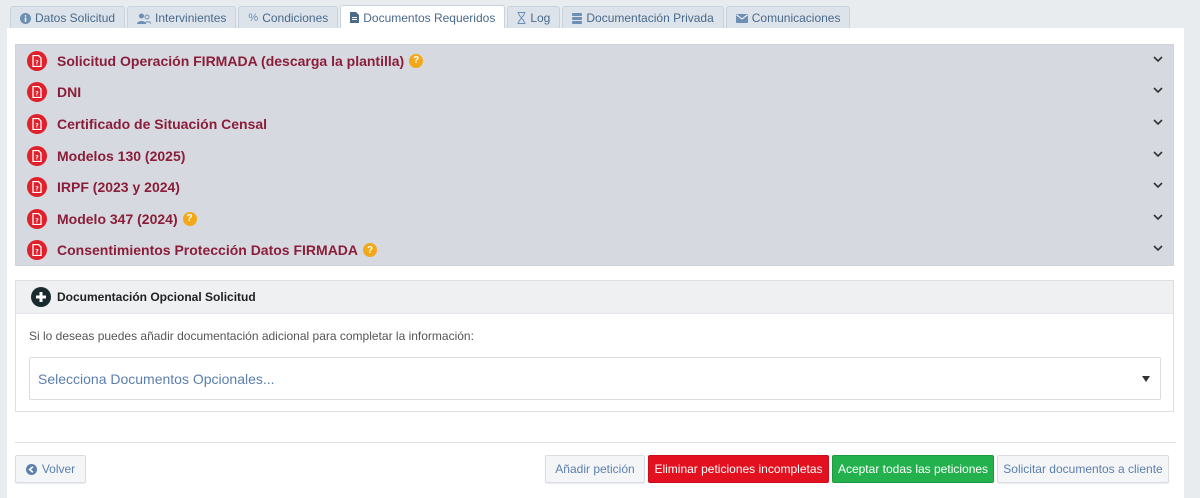  Describe the element at coordinates (253, 18) in the screenshot. I see `percent-icon: %` at that location.